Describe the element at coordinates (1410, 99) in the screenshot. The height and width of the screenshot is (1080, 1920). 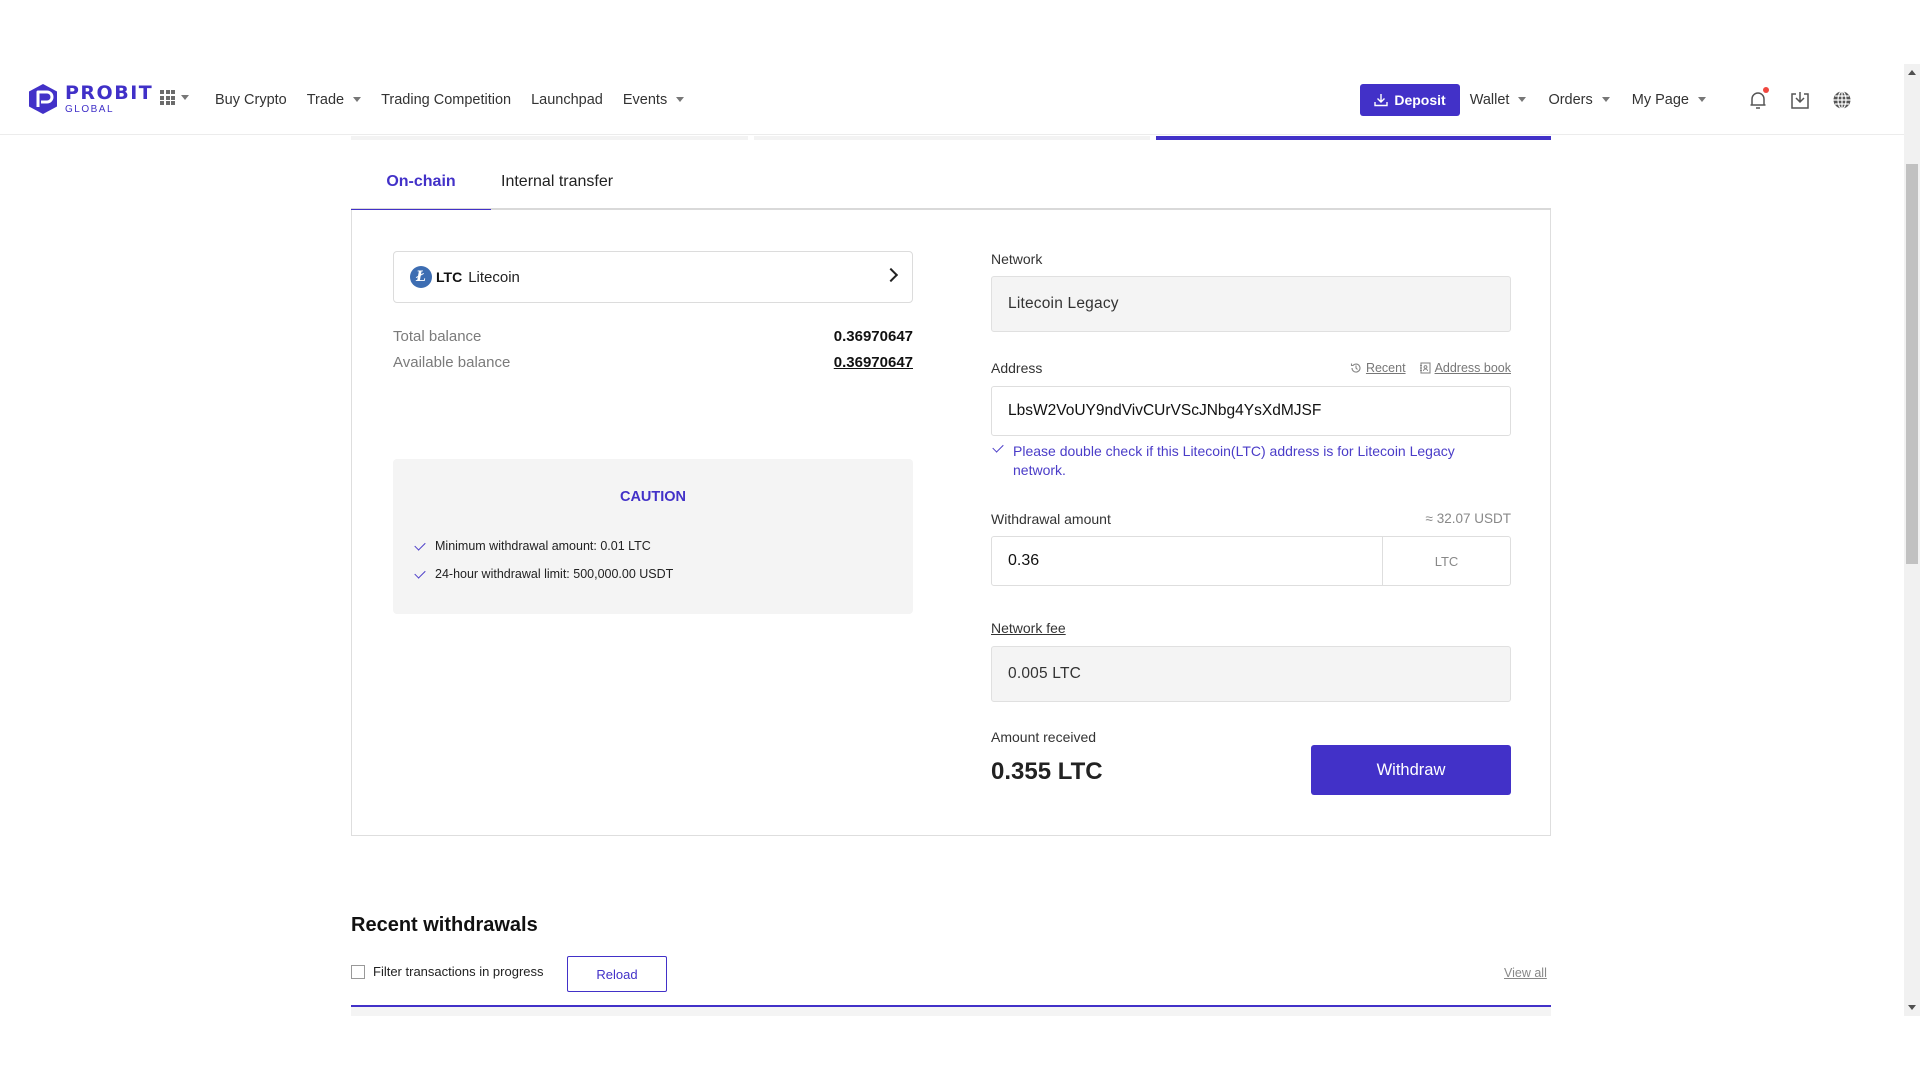
I see `deposit-button: Deposit` at that location.